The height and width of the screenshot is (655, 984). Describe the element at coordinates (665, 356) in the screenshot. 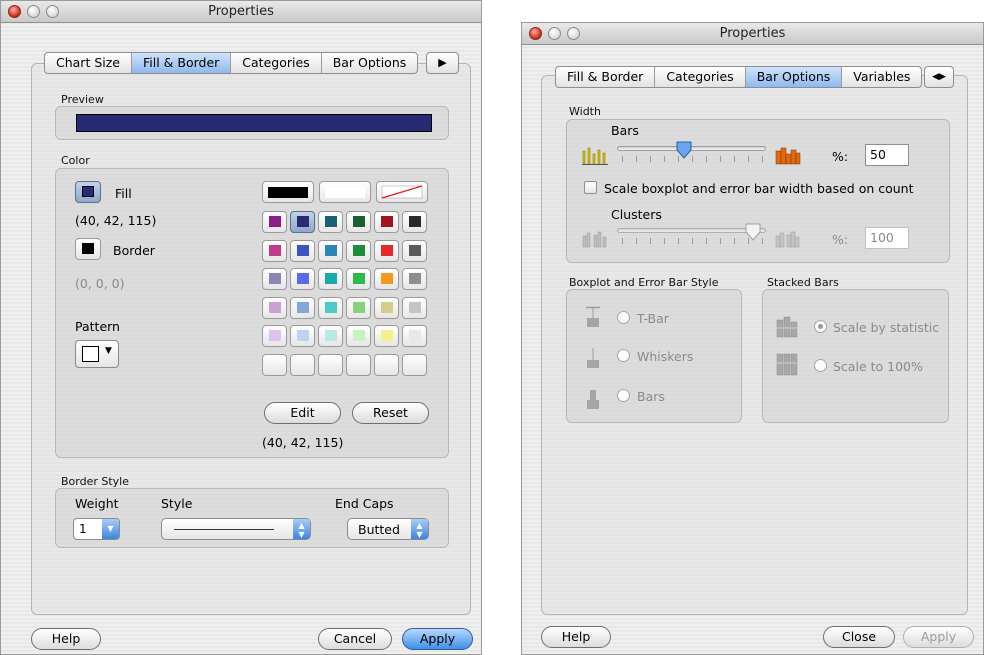

I see `whiskers-label: Whiskers` at that location.